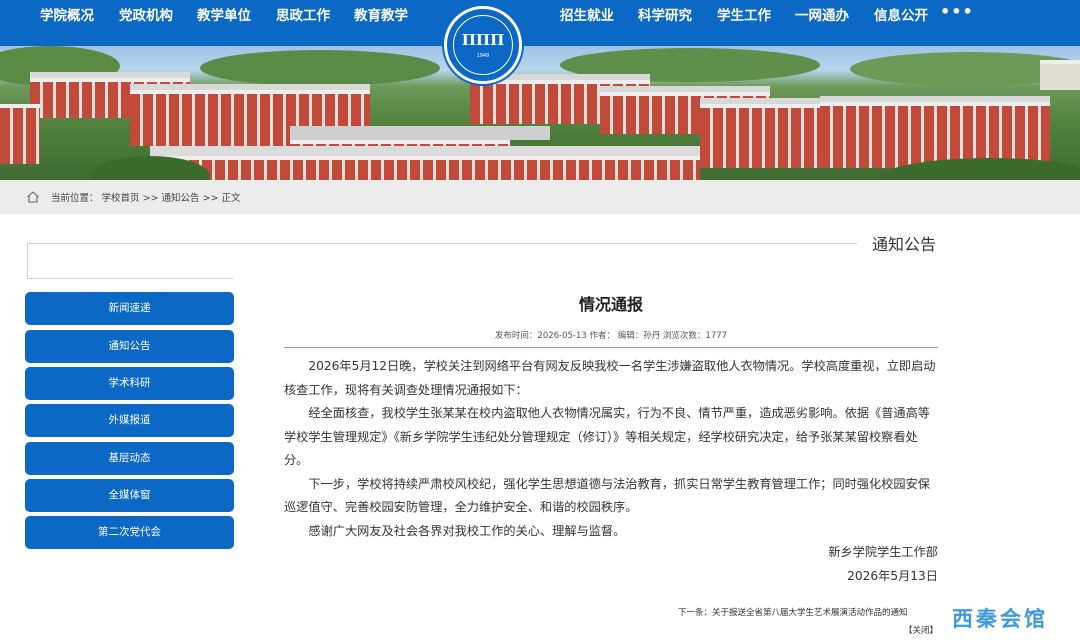 The width and height of the screenshot is (1080, 641). I want to click on close-link: 【关闭】, so click(921, 630).